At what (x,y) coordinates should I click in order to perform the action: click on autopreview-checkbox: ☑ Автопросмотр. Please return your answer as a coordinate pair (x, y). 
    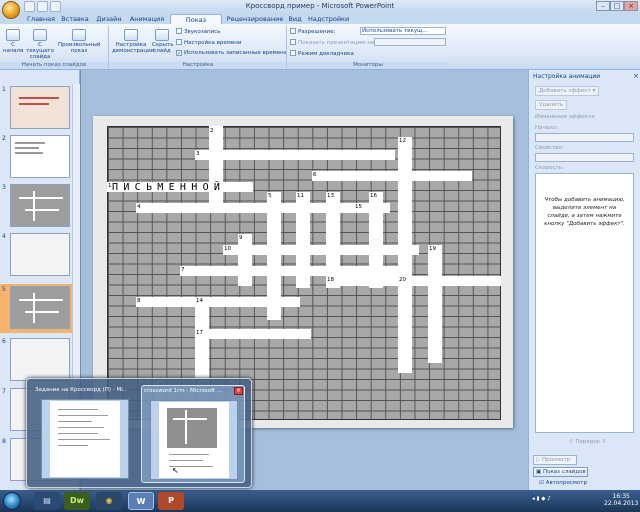
    Looking at the image, I should click on (563, 483).